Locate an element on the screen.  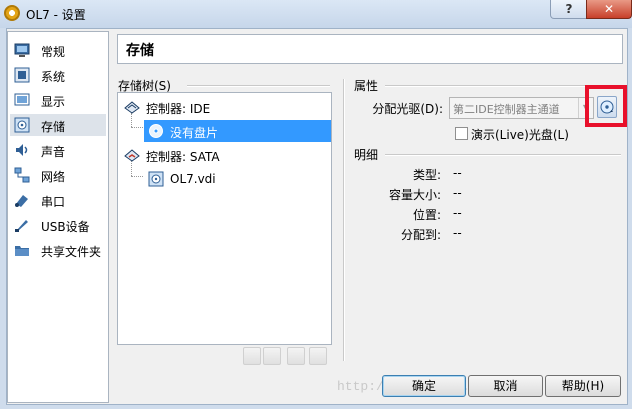
cancel-button: 取消 is located at coordinates (505, 386).